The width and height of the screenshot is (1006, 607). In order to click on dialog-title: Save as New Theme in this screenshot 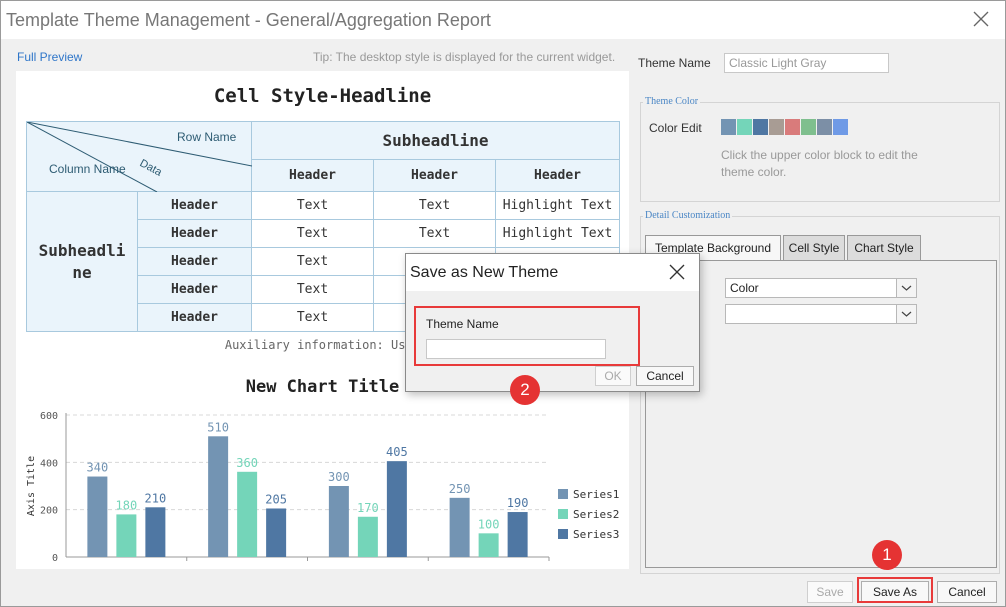, I will do `click(484, 272)`.